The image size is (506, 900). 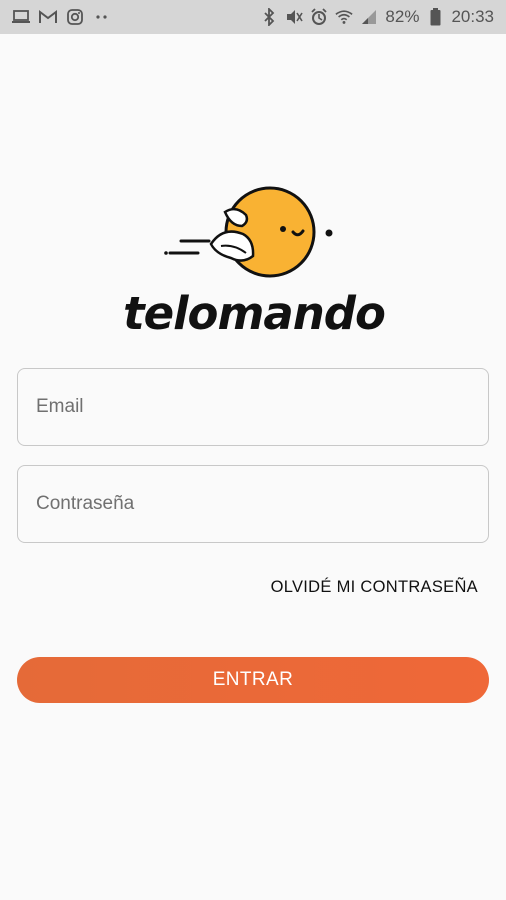 I want to click on instagram-icon, so click(x=75, y=17).